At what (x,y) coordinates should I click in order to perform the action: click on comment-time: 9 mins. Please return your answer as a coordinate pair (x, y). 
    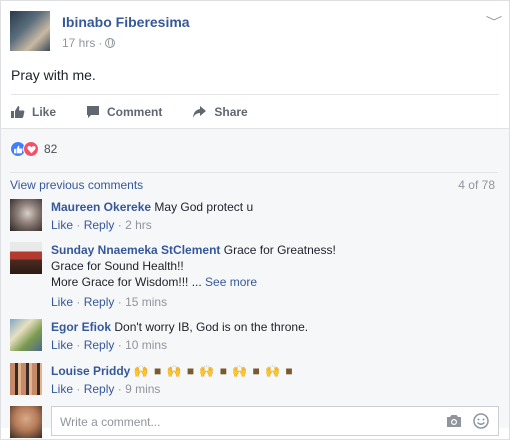
    Looking at the image, I should click on (142, 389).